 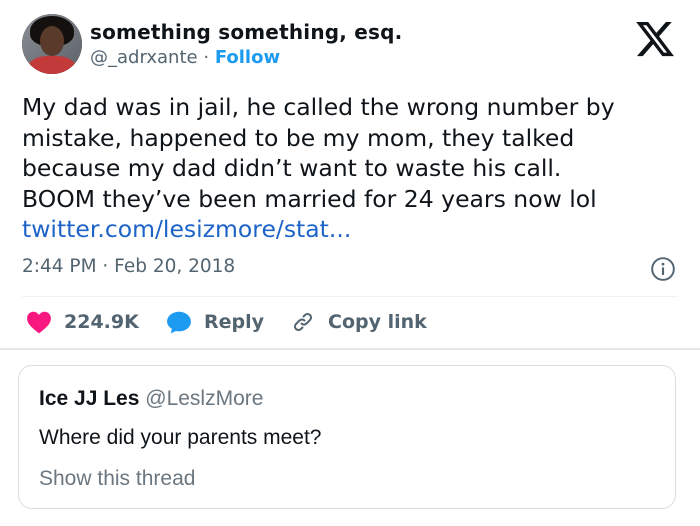 What do you see at coordinates (89, 398) in the screenshot?
I see `quoted-author-name: Ice JJ Les` at bounding box center [89, 398].